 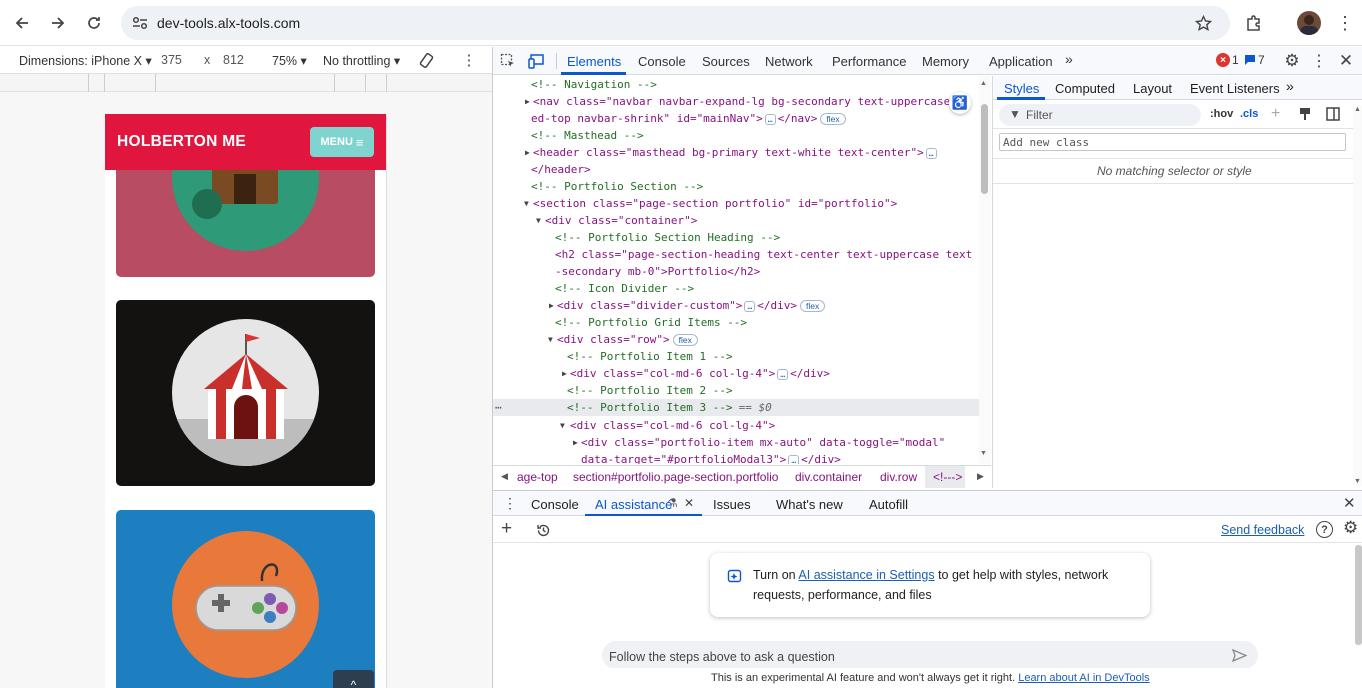 What do you see at coordinates (650, 356) in the screenshot?
I see `dom-comment: <!-- Portfolio Item 1 -->` at bounding box center [650, 356].